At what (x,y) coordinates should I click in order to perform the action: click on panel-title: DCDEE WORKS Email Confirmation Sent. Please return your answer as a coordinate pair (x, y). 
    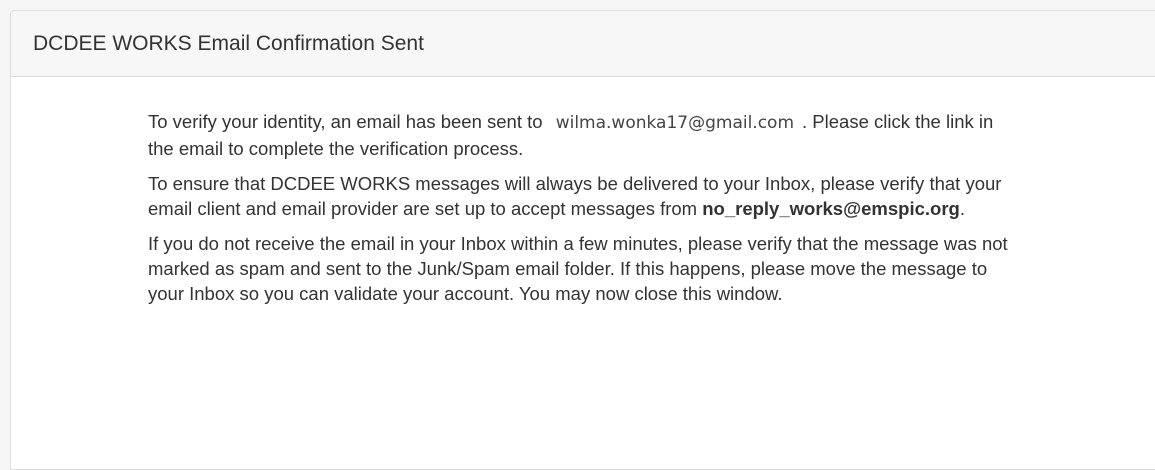
    Looking at the image, I should click on (228, 43).